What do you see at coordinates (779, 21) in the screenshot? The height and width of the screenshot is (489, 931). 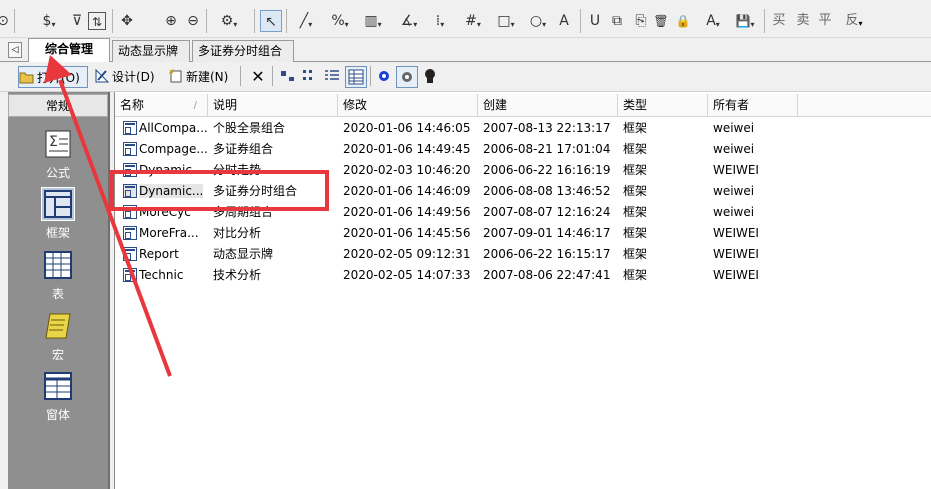 I see `buy-button: 买` at bounding box center [779, 21].